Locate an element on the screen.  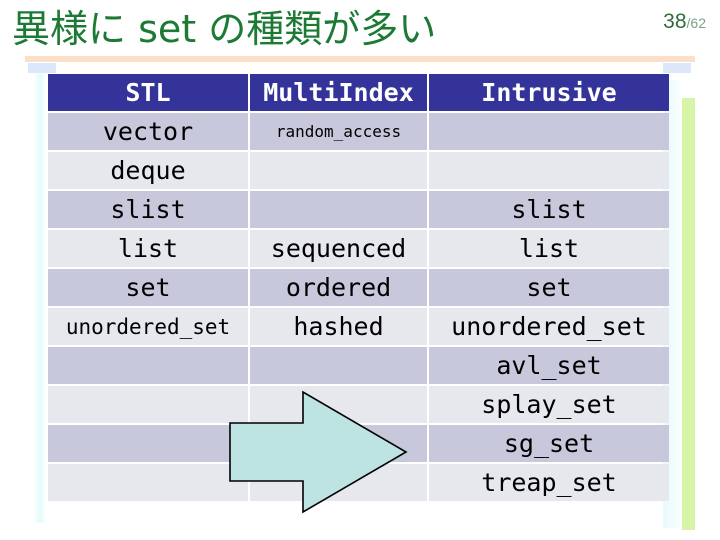
table-row: list sequenced list is located at coordinates (358, 248).